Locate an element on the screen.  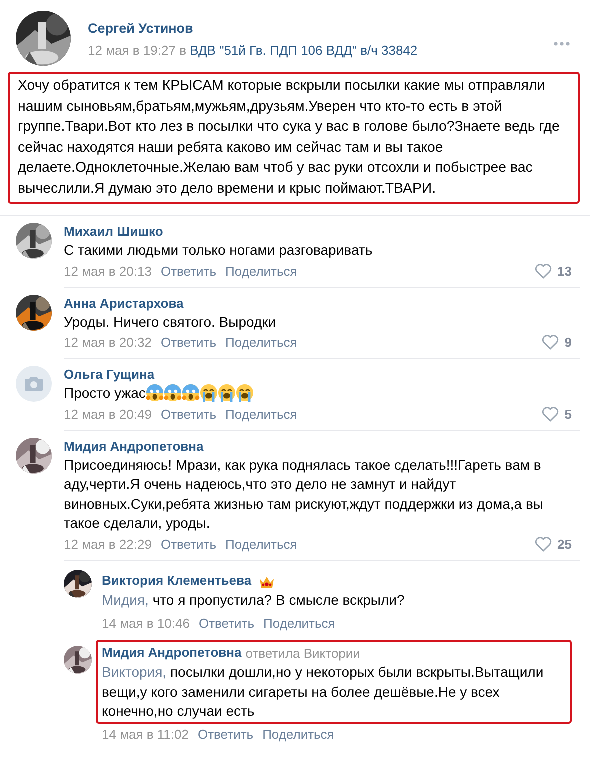
comment-text: Присоединяюсь! Мрази, как рука поднялась такое сделать!!!Гареть вам в аду,черти.Я очень надеюсь,что это дело не замнут и найдут виновных.Суки,ребята жизнью там рискуют,ждут поддержки из дома,а вы такое сделали, уроды. is located at coordinates (304, 494).